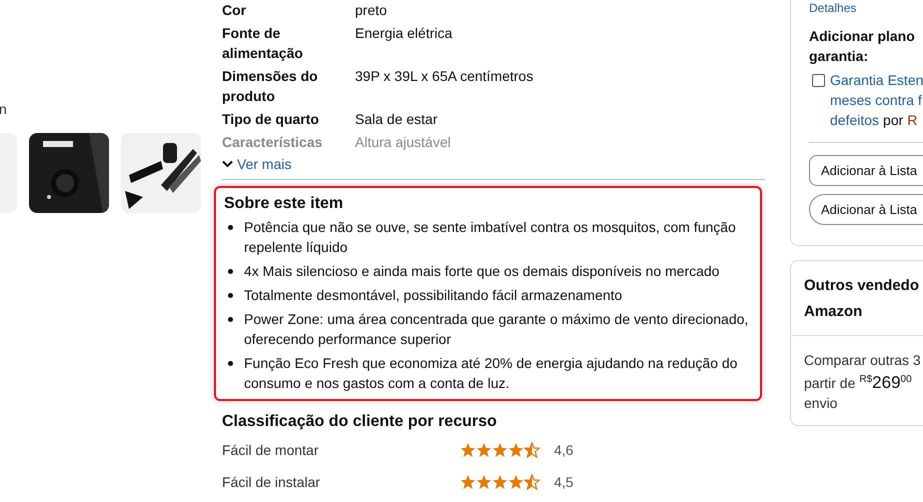 The height and width of the screenshot is (502, 923). What do you see at coordinates (876, 100) in the screenshot?
I see `warranty-link: meses contra f` at bounding box center [876, 100].